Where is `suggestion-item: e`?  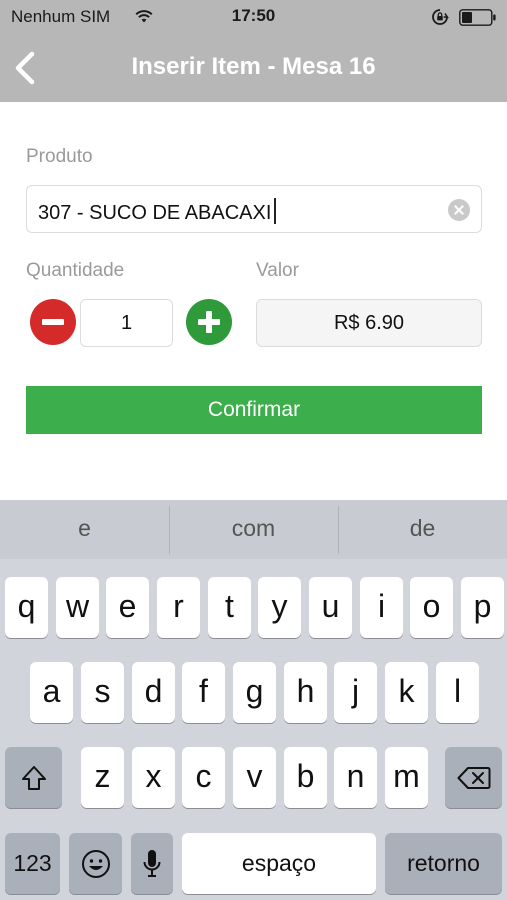
suggestion-item: e is located at coordinates (84, 529).